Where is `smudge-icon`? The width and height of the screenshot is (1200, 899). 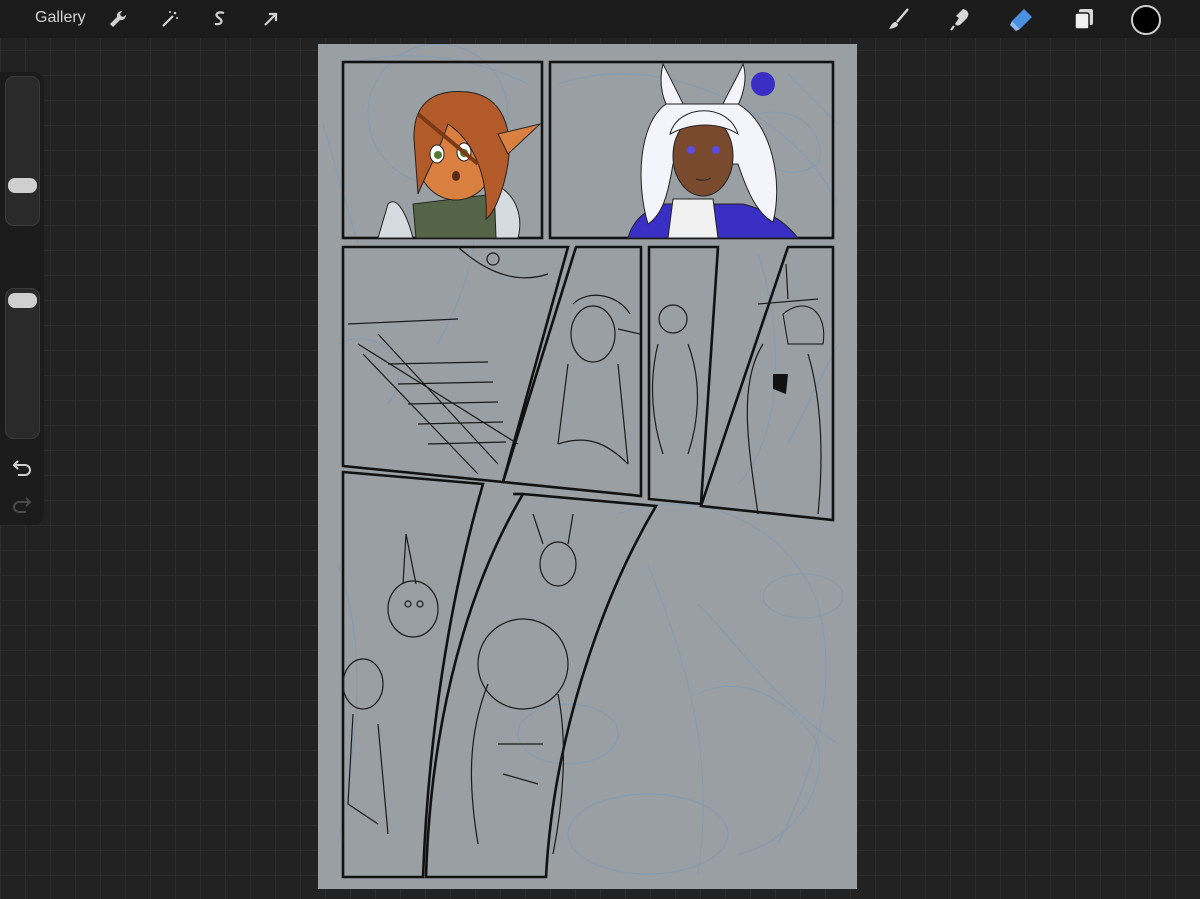 smudge-icon is located at coordinates (960, 19).